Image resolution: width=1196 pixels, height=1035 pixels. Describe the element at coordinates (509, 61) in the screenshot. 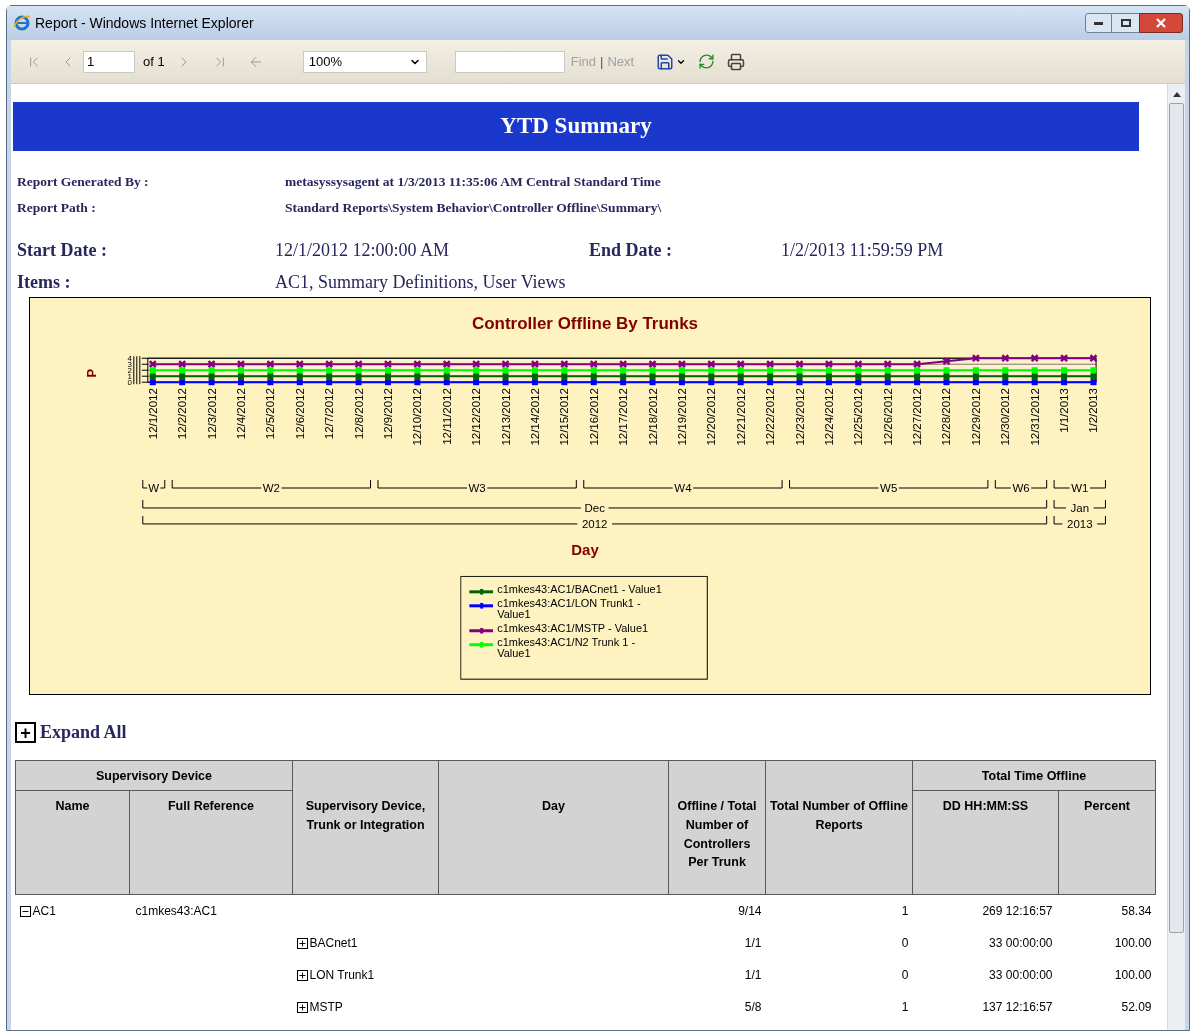

I see `find-field` at that location.